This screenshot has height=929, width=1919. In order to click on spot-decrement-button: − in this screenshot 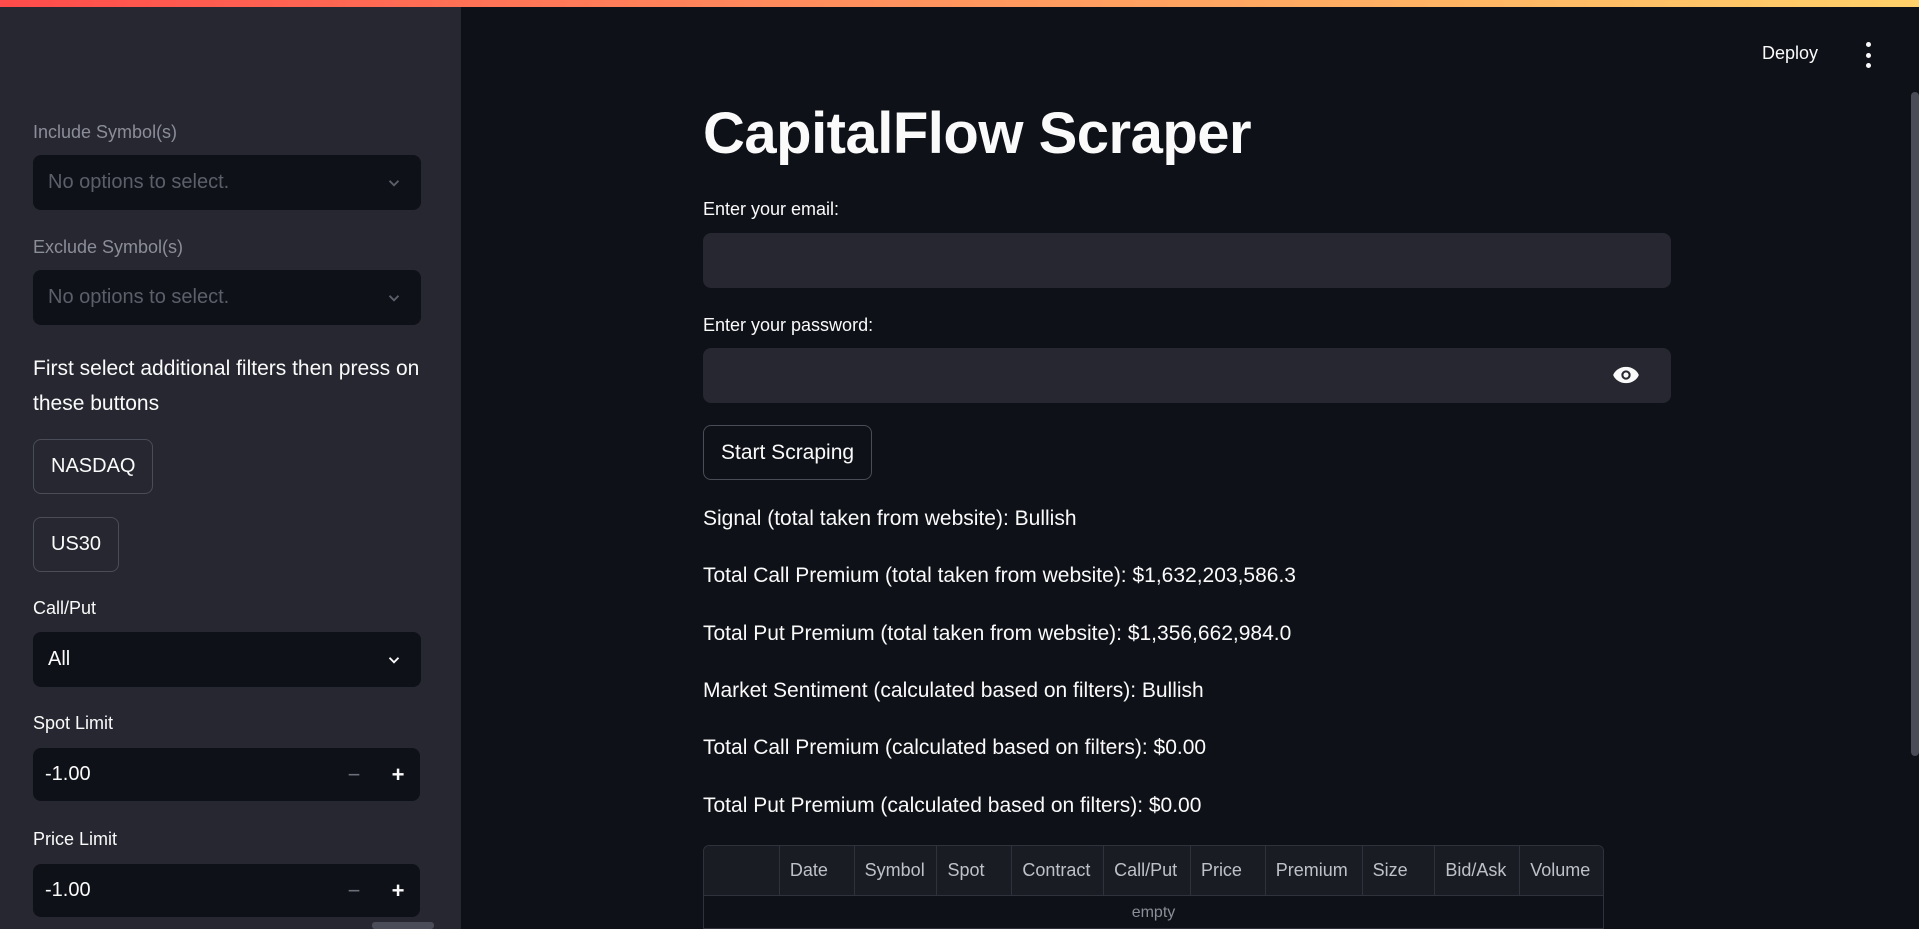, I will do `click(354, 774)`.